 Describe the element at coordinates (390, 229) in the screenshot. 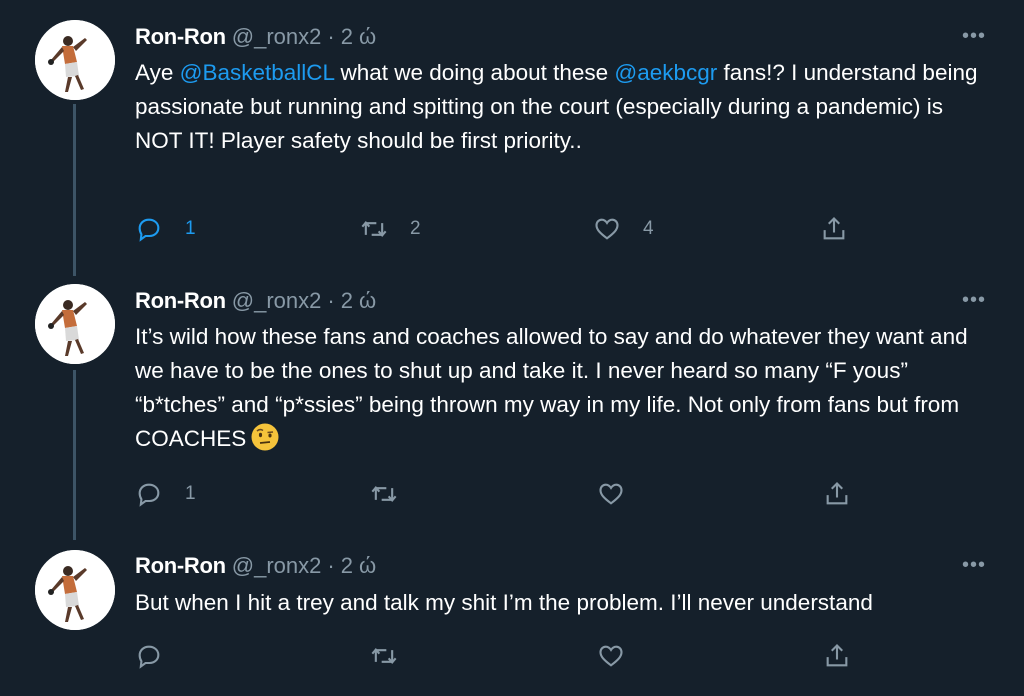

I see `retweet-button: 2` at that location.